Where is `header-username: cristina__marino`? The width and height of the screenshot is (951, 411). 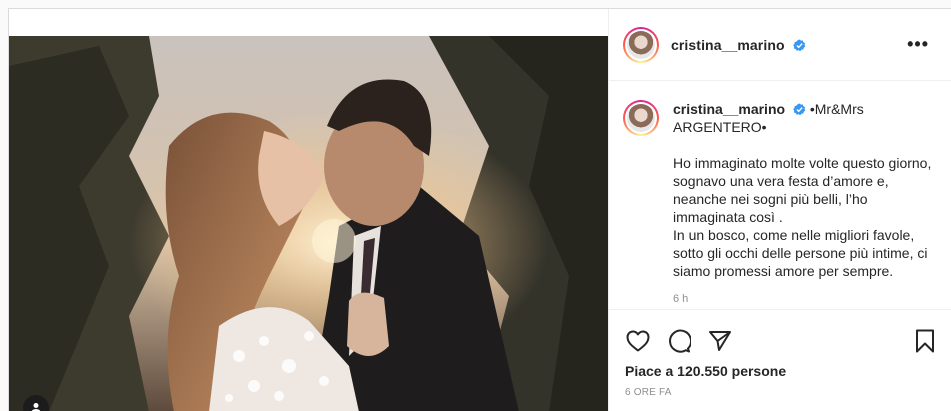 header-username: cristina__marino is located at coordinates (738, 45).